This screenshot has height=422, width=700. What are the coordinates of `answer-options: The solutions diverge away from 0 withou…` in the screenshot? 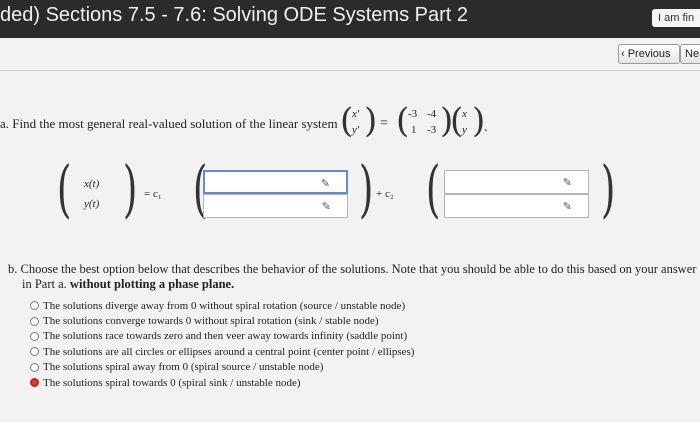 It's located at (222, 344).